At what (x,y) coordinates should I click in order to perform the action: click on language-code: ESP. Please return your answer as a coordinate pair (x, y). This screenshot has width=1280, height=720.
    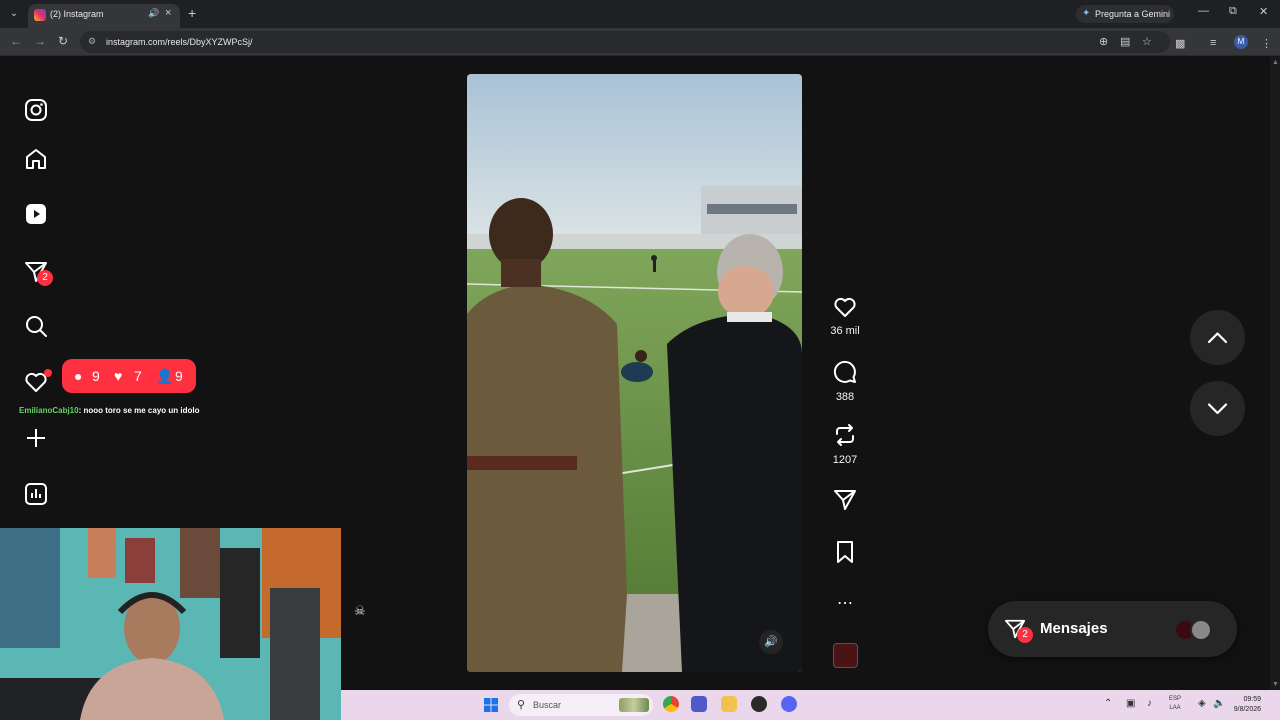
    Looking at the image, I should click on (1175, 699).